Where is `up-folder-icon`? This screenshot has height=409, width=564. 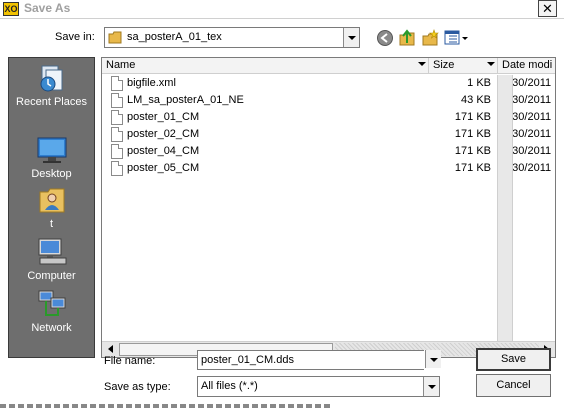 up-folder-icon is located at coordinates (407, 38).